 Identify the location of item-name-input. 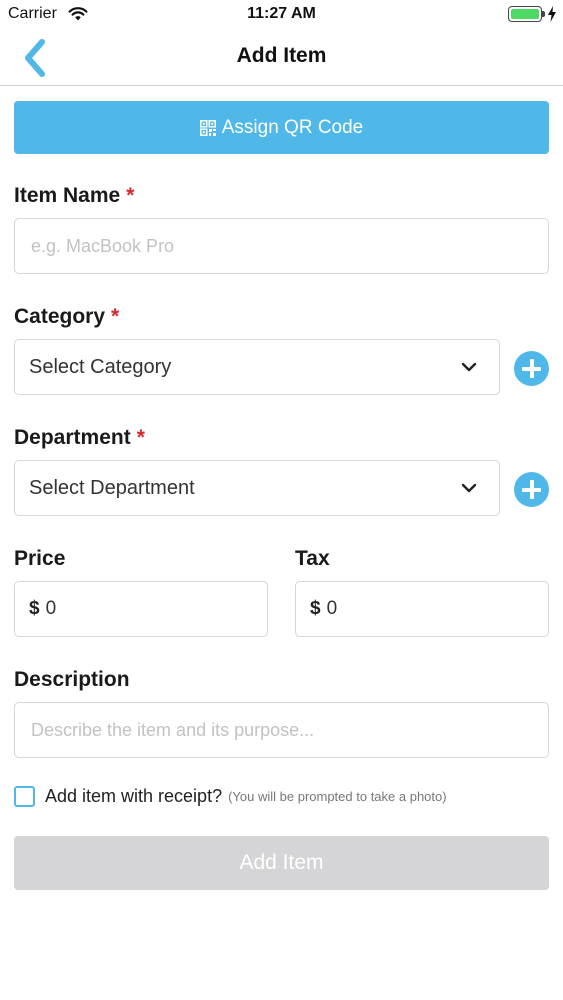
(281, 246).